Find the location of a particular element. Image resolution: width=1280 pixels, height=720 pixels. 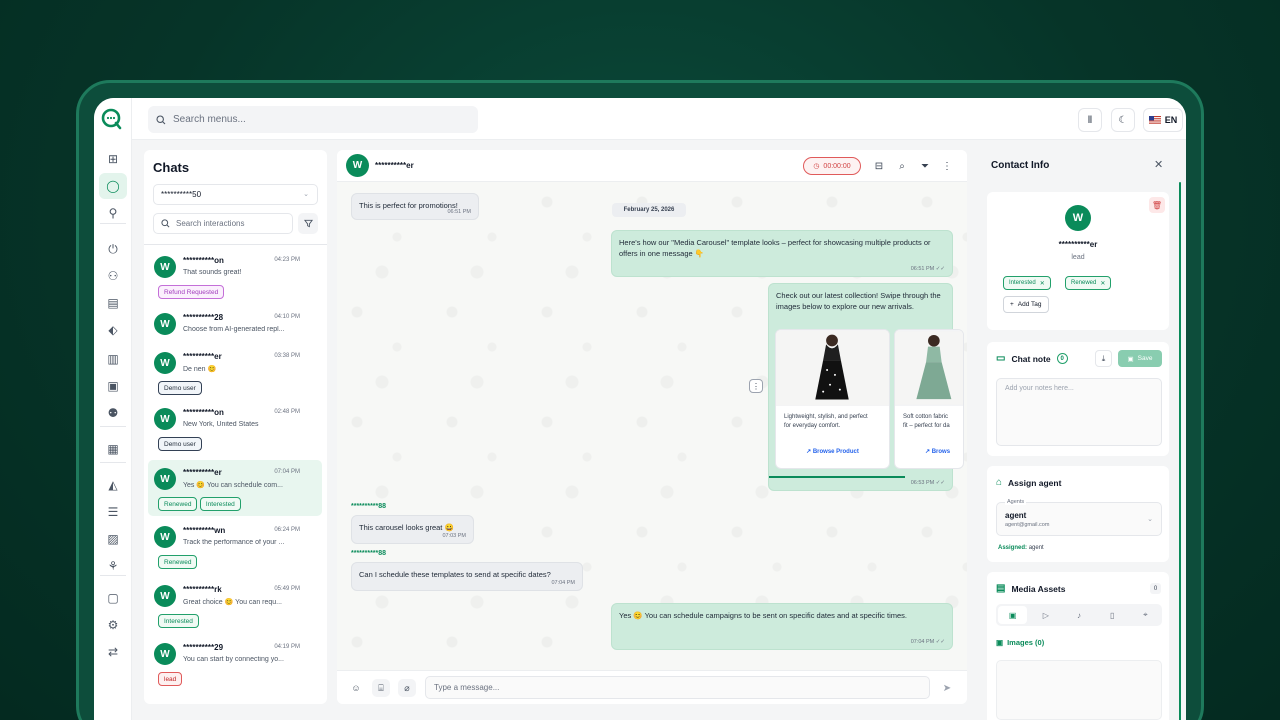

chat-time: 07:04 PM is located at coordinates (287, 472).